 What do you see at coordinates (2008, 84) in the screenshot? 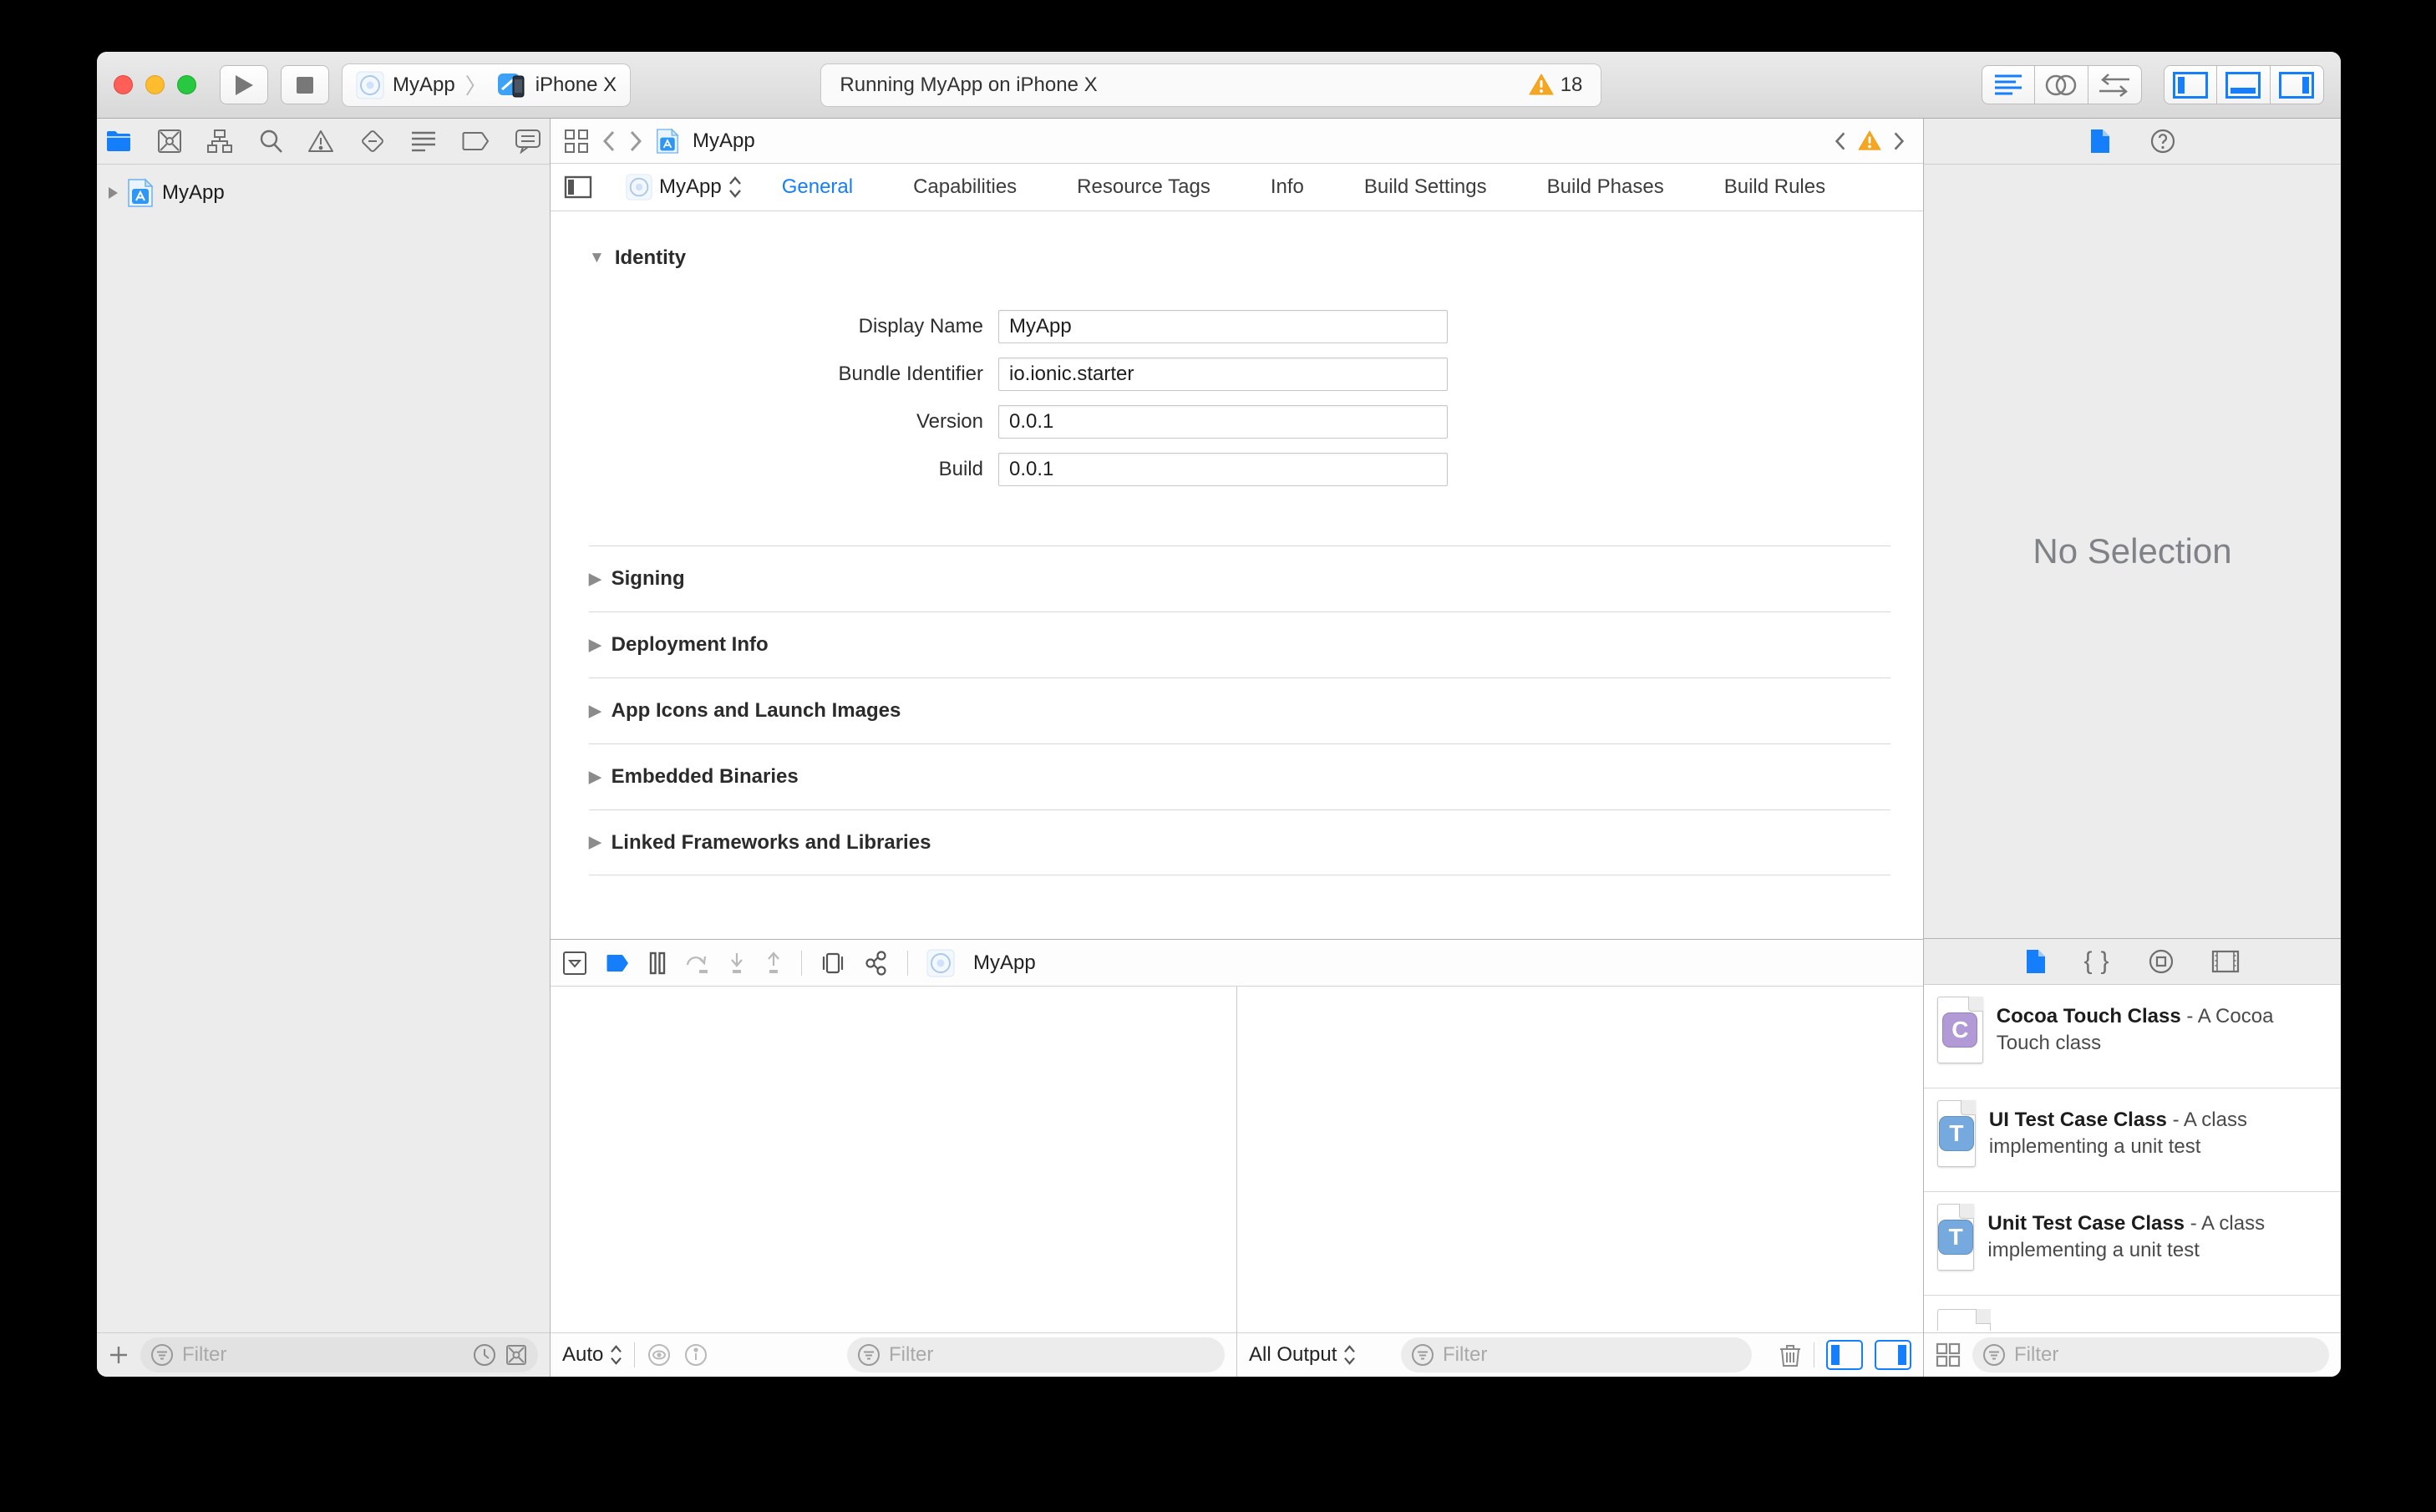
I see `standard-editor-button` at bounding box center [2008, 84].